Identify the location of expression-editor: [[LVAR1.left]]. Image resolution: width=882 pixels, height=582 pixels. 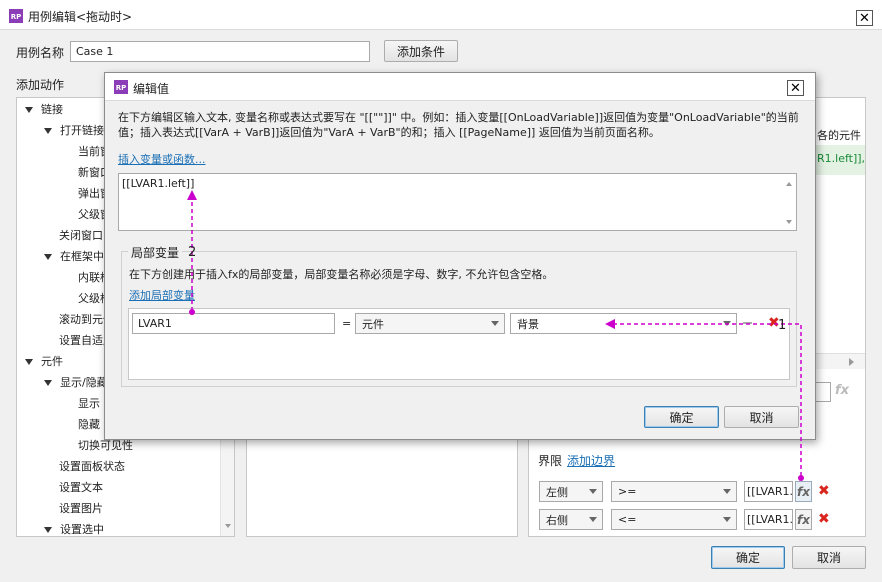
(457, 202).